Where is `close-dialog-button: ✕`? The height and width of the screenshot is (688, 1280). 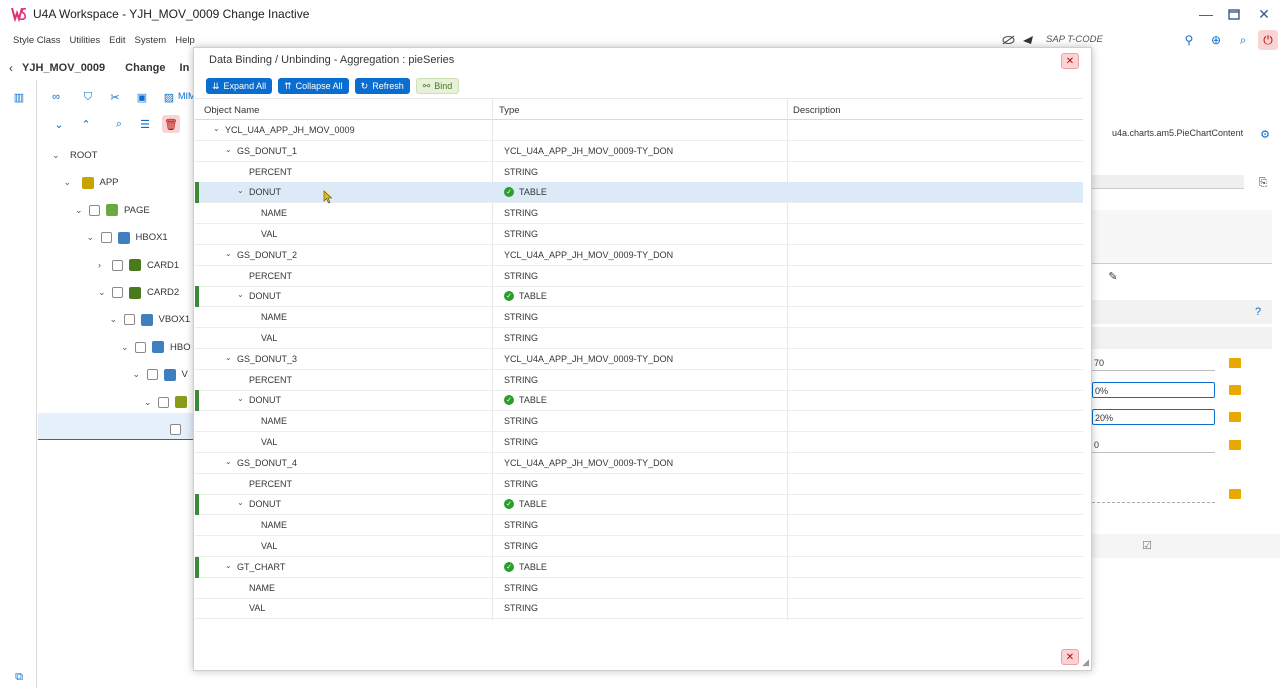 close-dialog-button: ✕ is located at coordinates (1070, 61).